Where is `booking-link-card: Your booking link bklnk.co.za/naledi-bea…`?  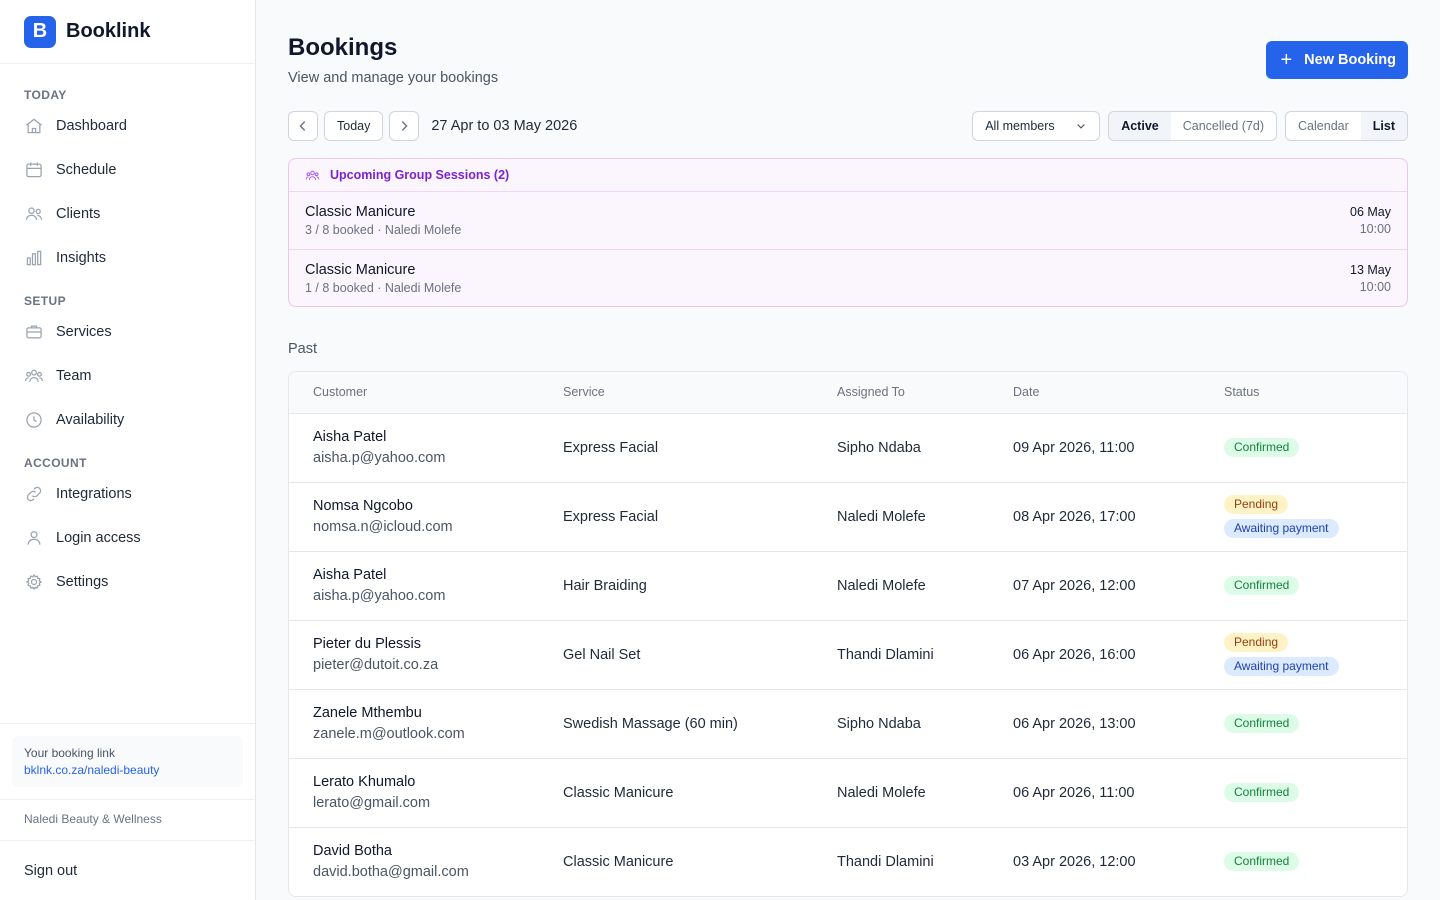
booking-link-card: Your booking link bklnk.co.za/naledi-bea… is located at coordinates (127, 761).